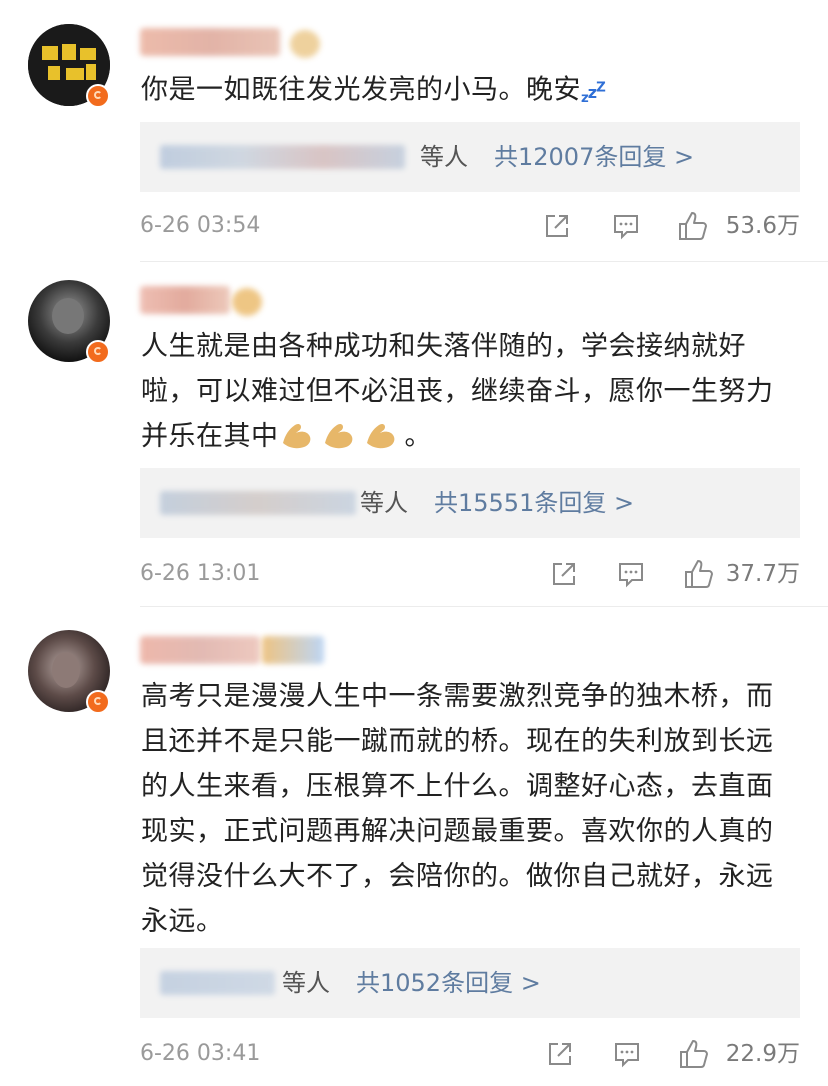 This screenshot has height=1086, width=828. I want to click on reply-preview: 等人 共12007条回复 >, so click(470, 157).